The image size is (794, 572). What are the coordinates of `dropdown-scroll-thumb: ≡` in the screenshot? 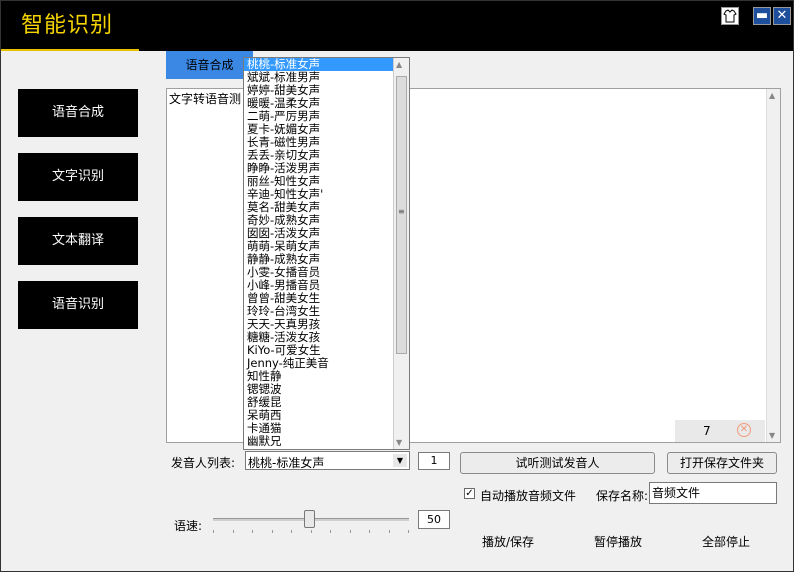 It's located at (401, 215).